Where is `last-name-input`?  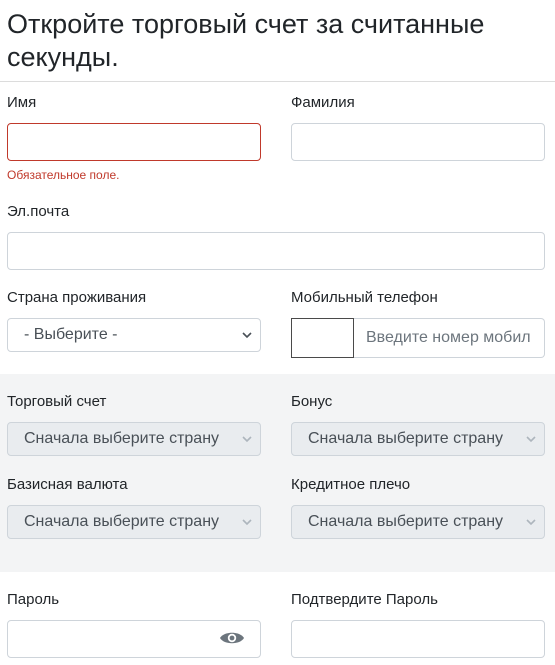 last-name-input is located at coordinates (418, 142).